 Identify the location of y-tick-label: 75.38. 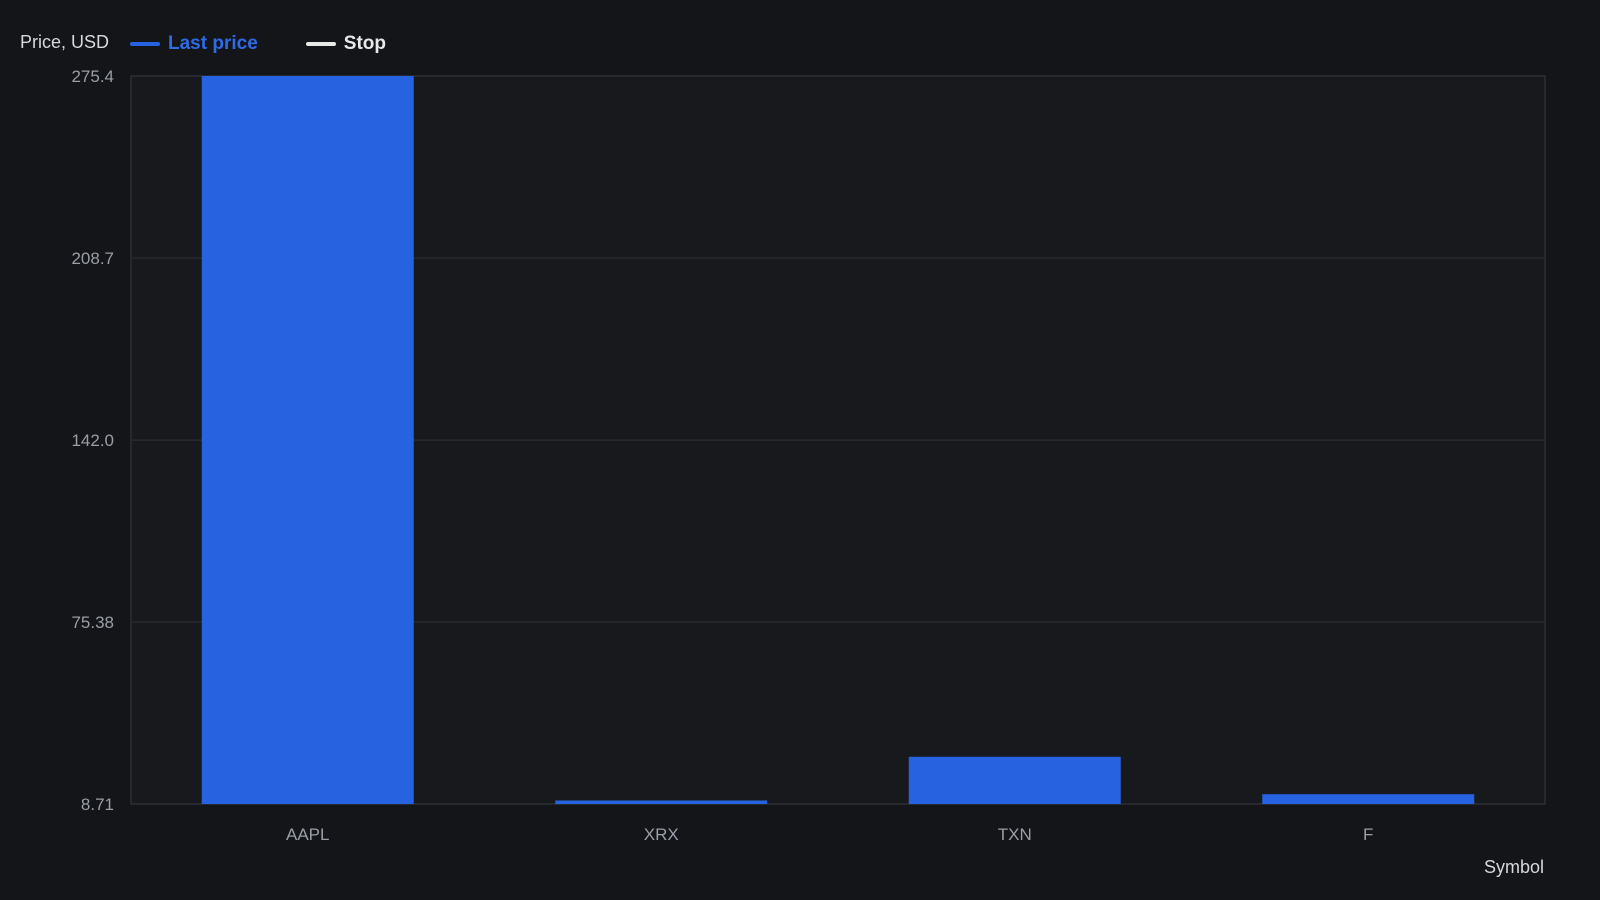
(92, 622).